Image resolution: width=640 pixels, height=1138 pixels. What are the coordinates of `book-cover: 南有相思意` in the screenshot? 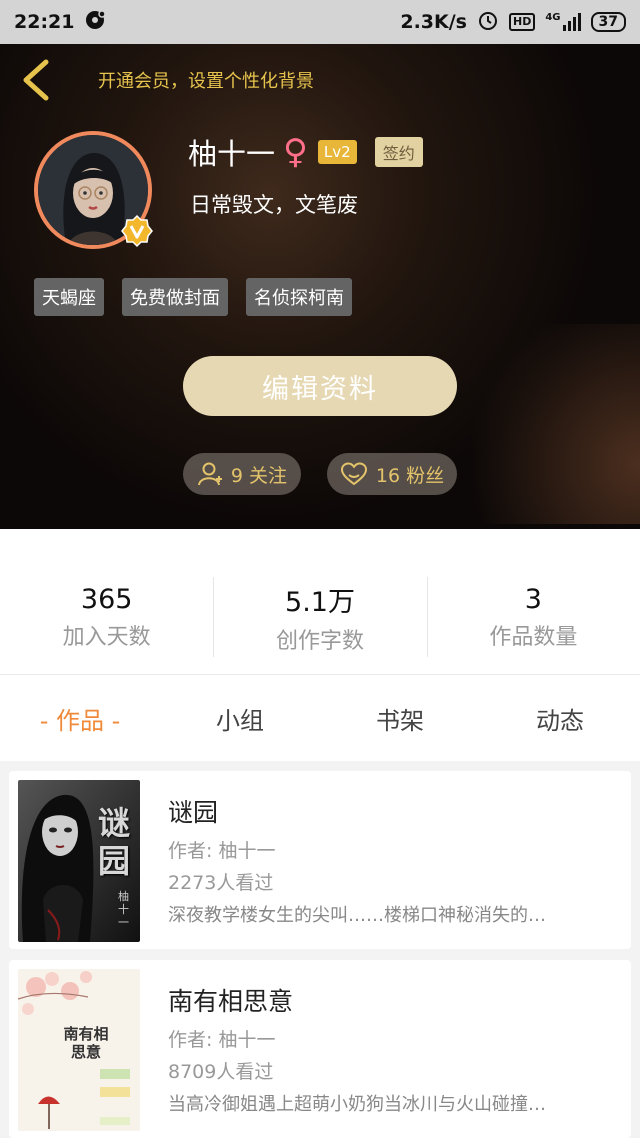 It's located at (79, 1050).